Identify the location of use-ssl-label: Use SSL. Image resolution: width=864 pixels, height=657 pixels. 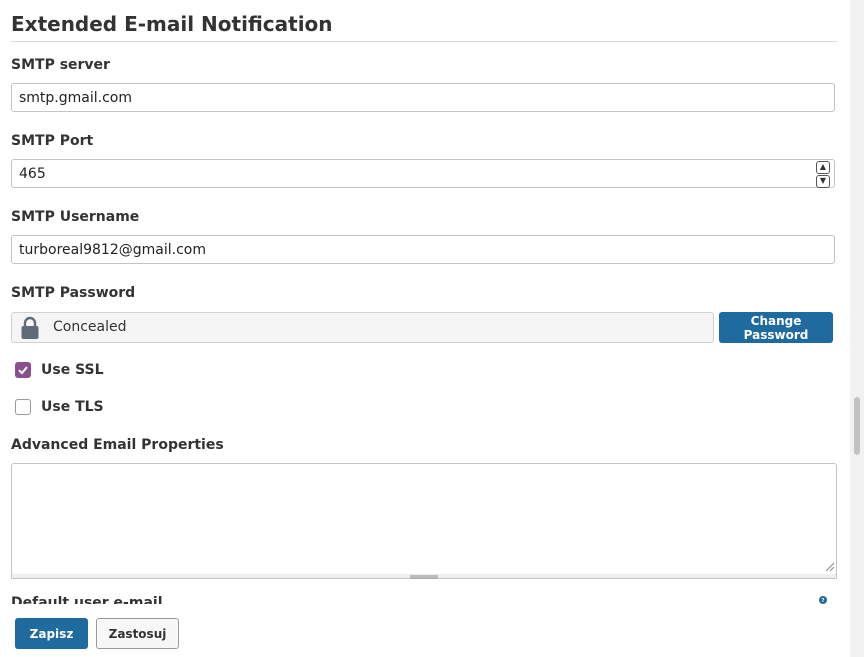
(72, 370).